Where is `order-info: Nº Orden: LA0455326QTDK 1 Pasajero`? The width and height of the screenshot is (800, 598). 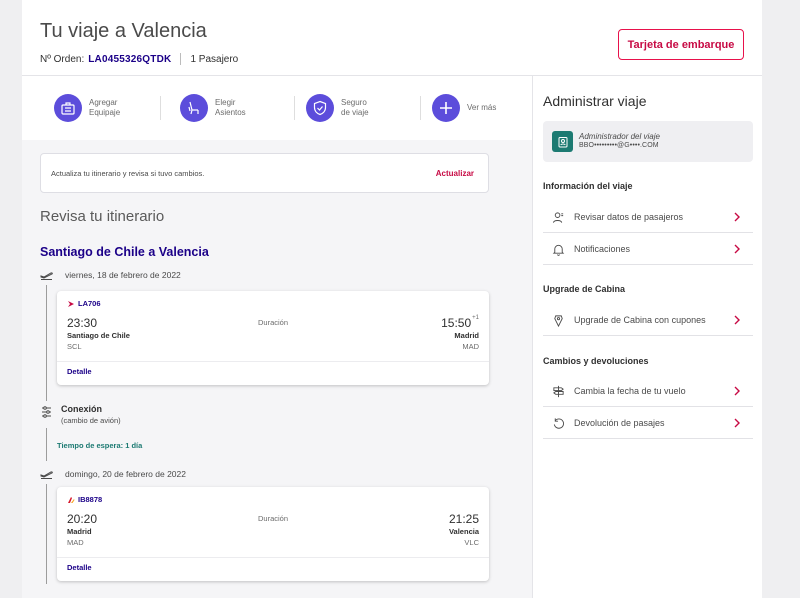
order-info: Nº Orden: LA0455326QTDK 1 Pasajero is located at coordinates (139, 59).